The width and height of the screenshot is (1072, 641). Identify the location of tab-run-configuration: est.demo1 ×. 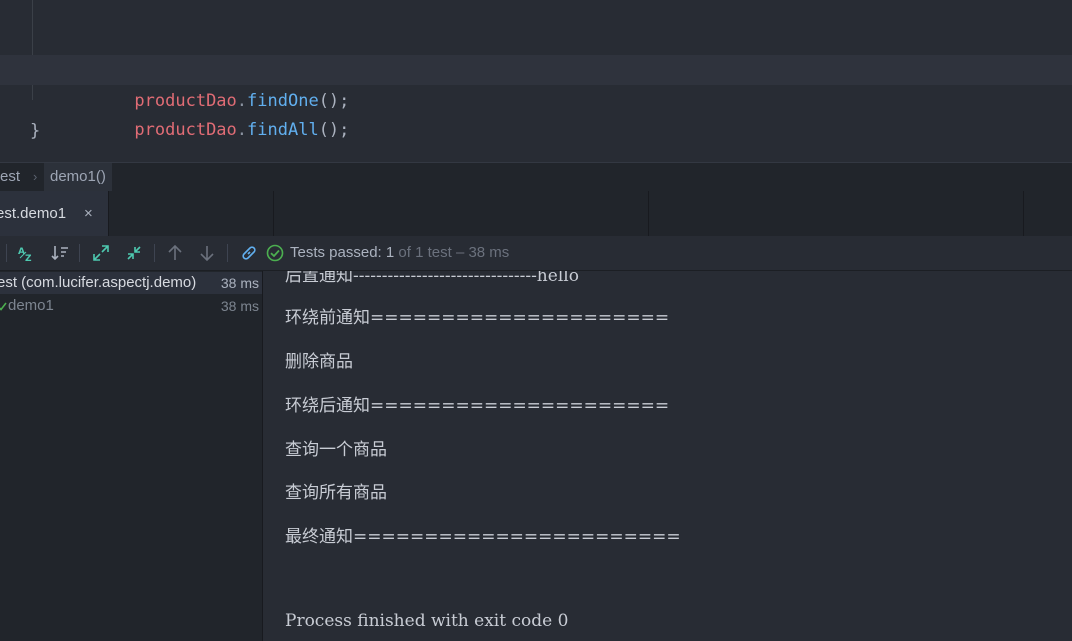
(54, 213).